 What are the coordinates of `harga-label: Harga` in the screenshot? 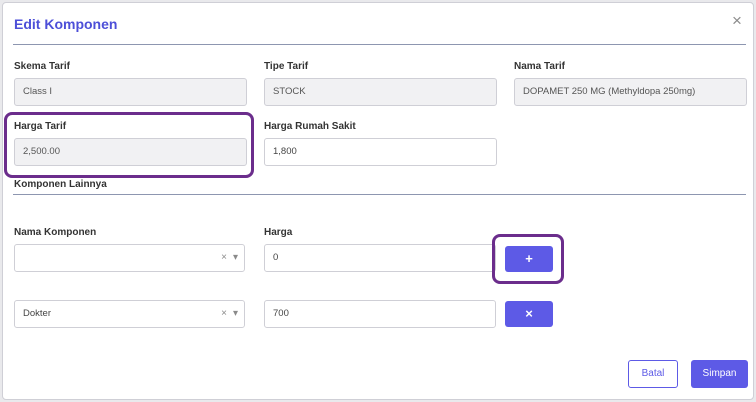 It's located at (278, 232).